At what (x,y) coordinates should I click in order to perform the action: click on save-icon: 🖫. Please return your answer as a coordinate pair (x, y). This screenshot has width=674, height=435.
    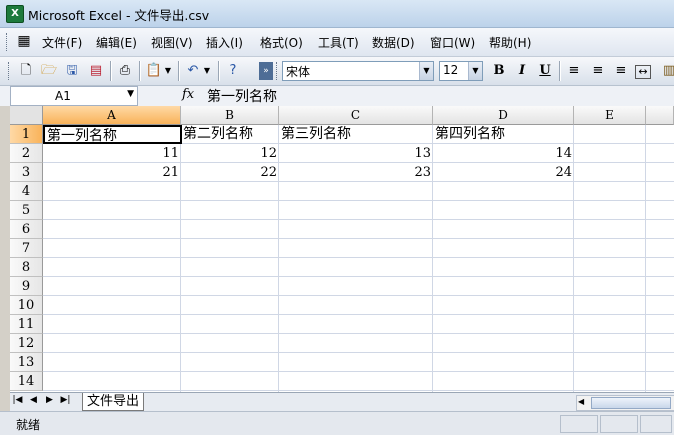
    Looking at the image, I should click on (72, 71).